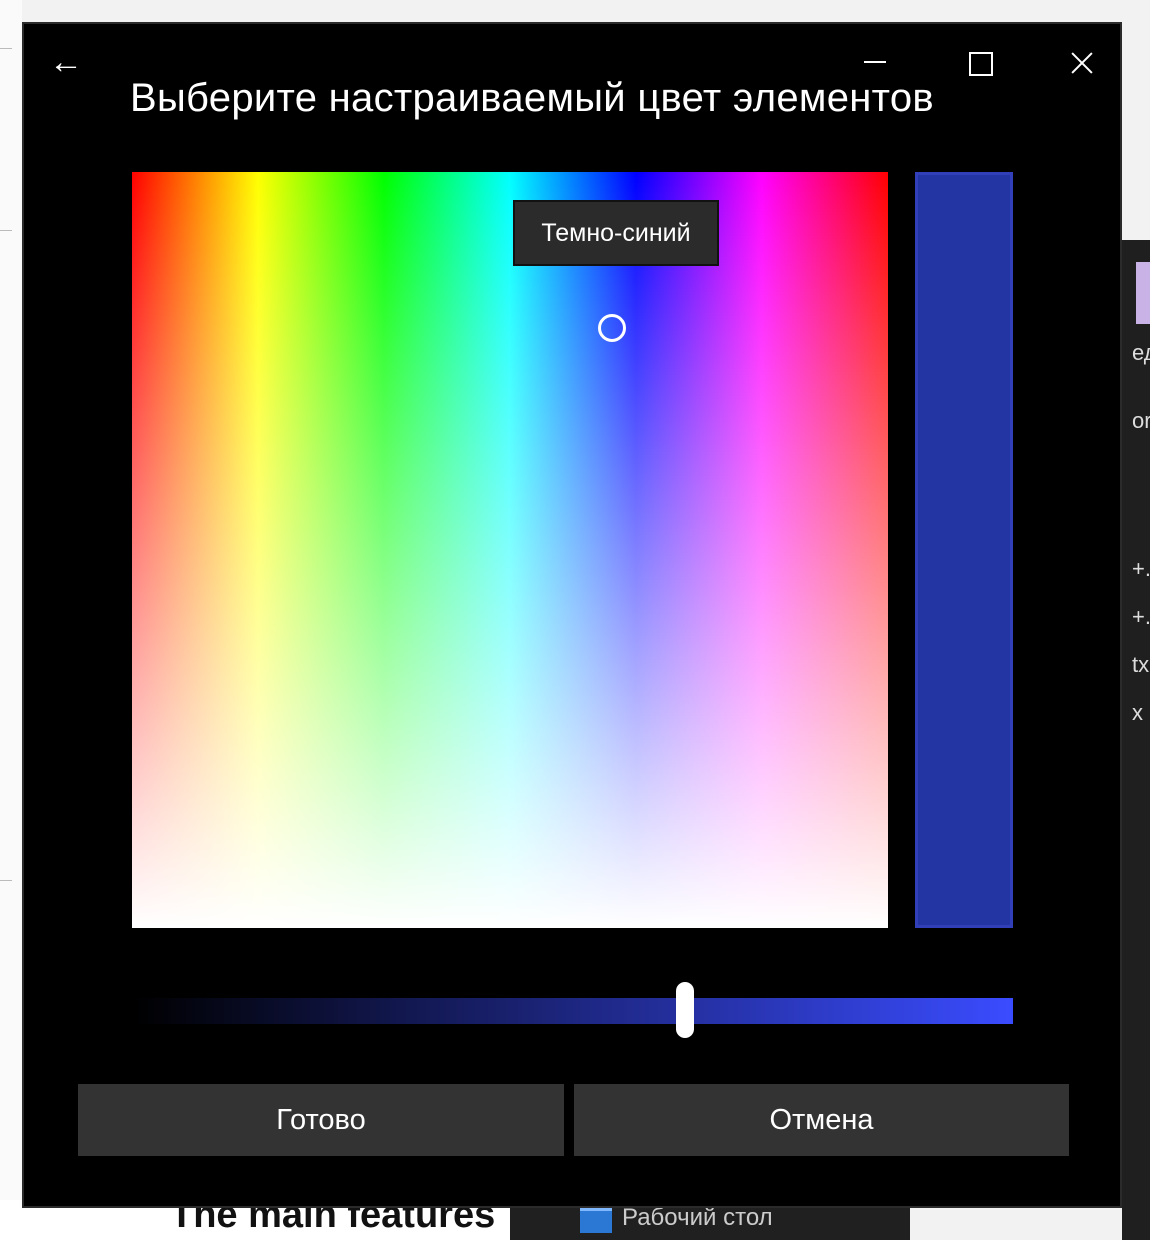 The image size is (1150, 1240). Describe the element at coordinates (1141, 664) in the screenshot. I see `background-text: tx` at that location.